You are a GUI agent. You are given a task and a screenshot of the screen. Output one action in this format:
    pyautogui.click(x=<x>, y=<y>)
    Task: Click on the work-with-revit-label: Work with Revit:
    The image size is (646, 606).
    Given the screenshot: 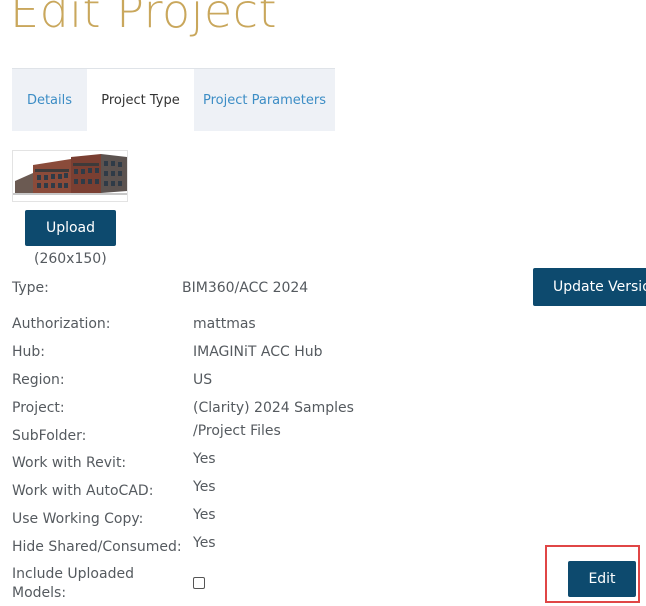 What is the action you would take?
    pyautogui.click(x=69, y=463)
    